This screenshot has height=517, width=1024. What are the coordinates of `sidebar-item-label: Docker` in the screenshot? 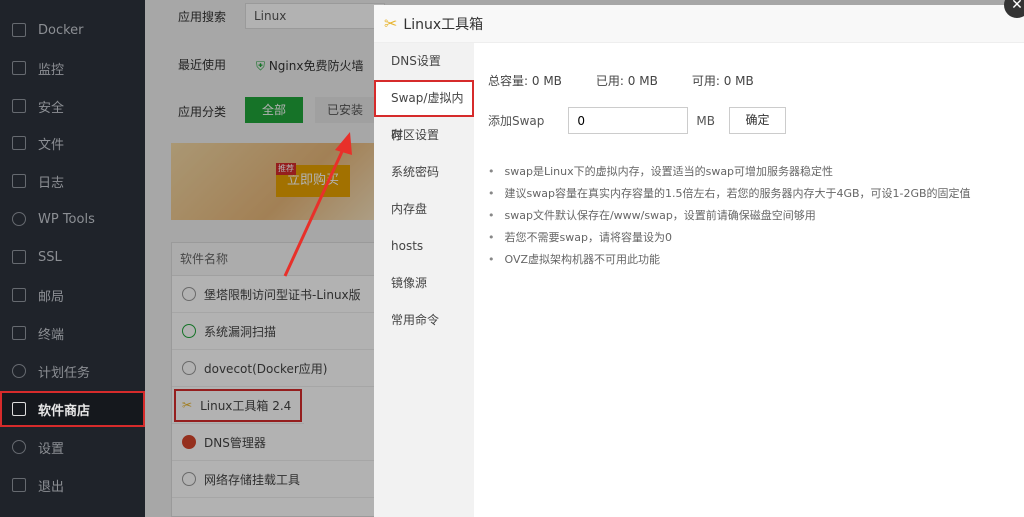 It's located at (61, 30).